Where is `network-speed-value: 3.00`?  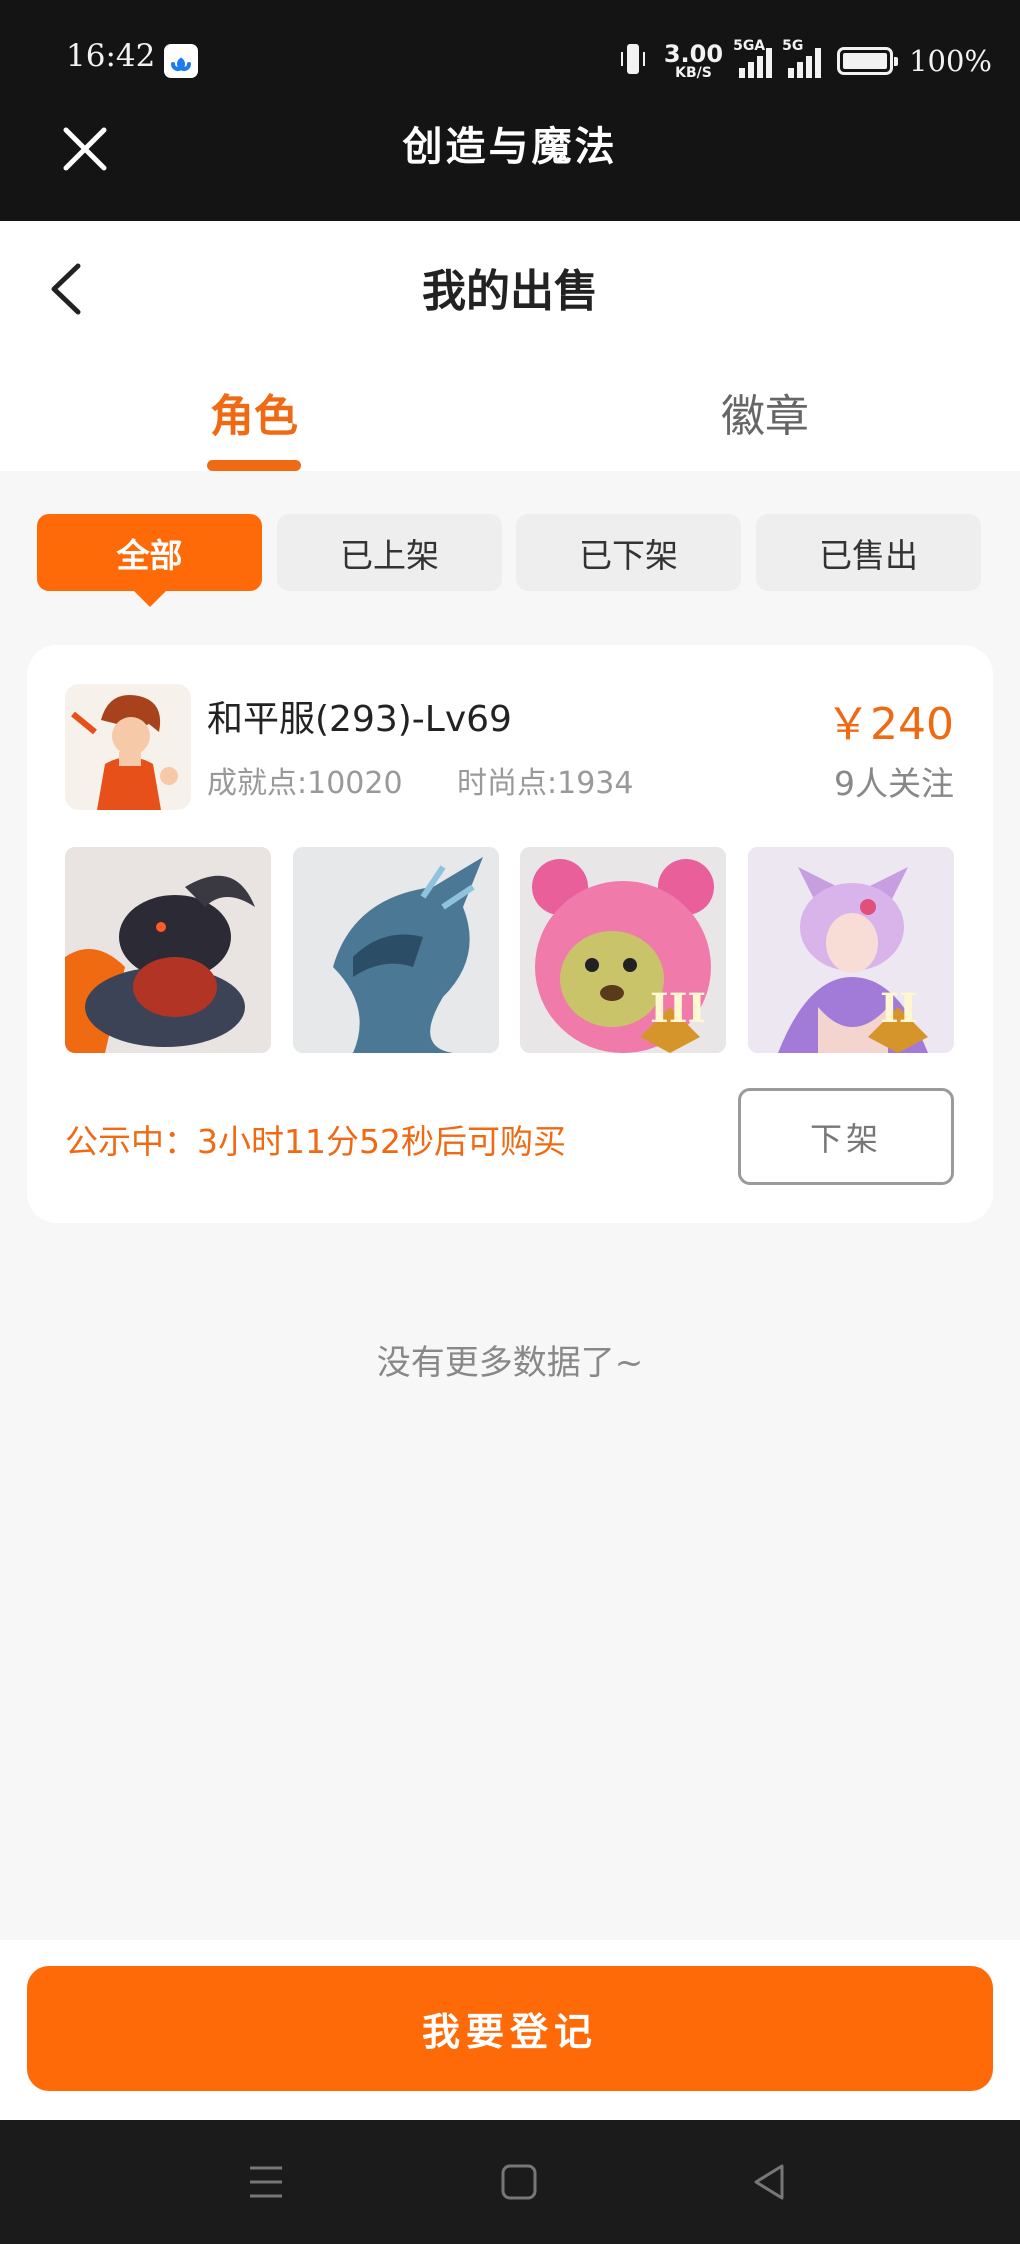
network-speed-value: 3.00 is located at coordinates (693, 54).